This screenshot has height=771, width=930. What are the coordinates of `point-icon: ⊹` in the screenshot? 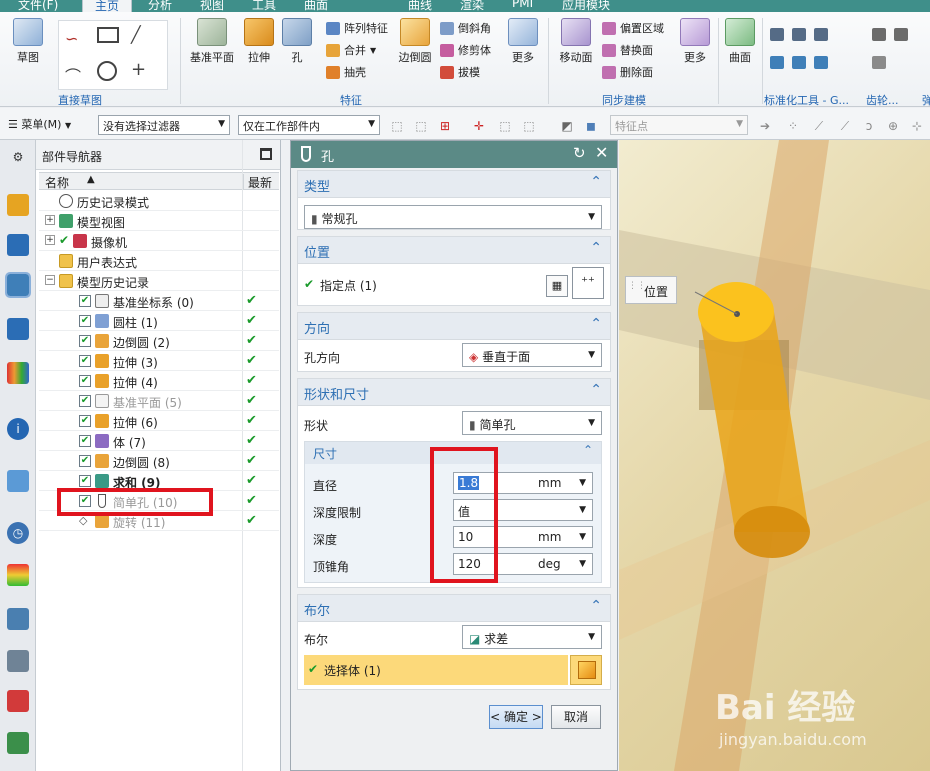 It's located at (917, 126).